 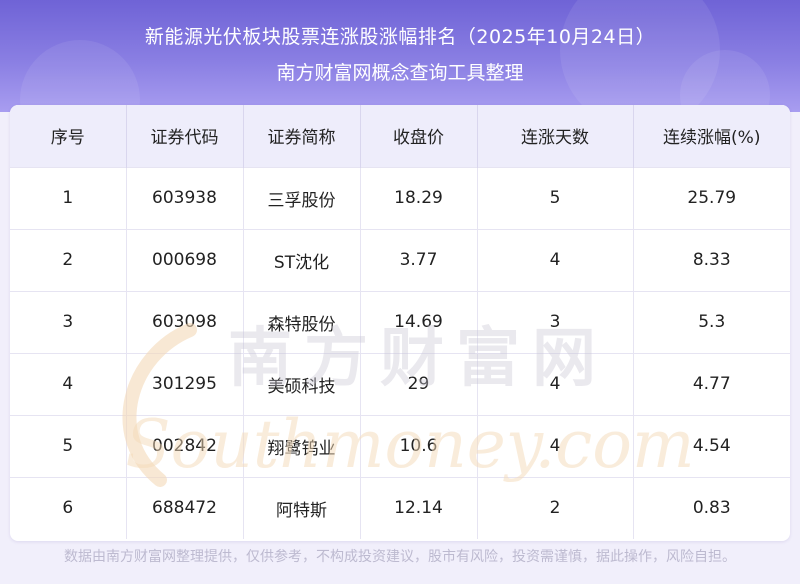 What do you see at coordinates (302, 198) in the screenshot?
I see `cell-name: 三孚股份` at bounding box center [302, 198].